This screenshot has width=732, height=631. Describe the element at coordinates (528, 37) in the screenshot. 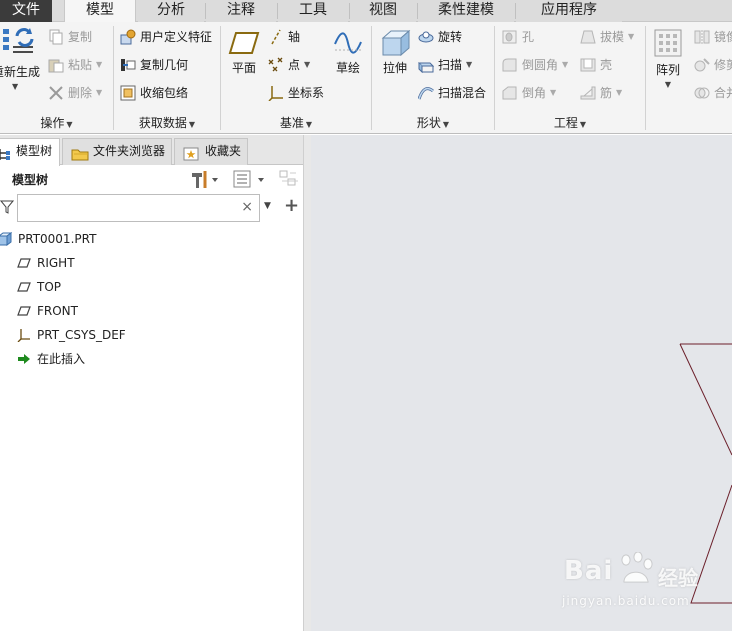

I see `hole-label: 孔` at that location.